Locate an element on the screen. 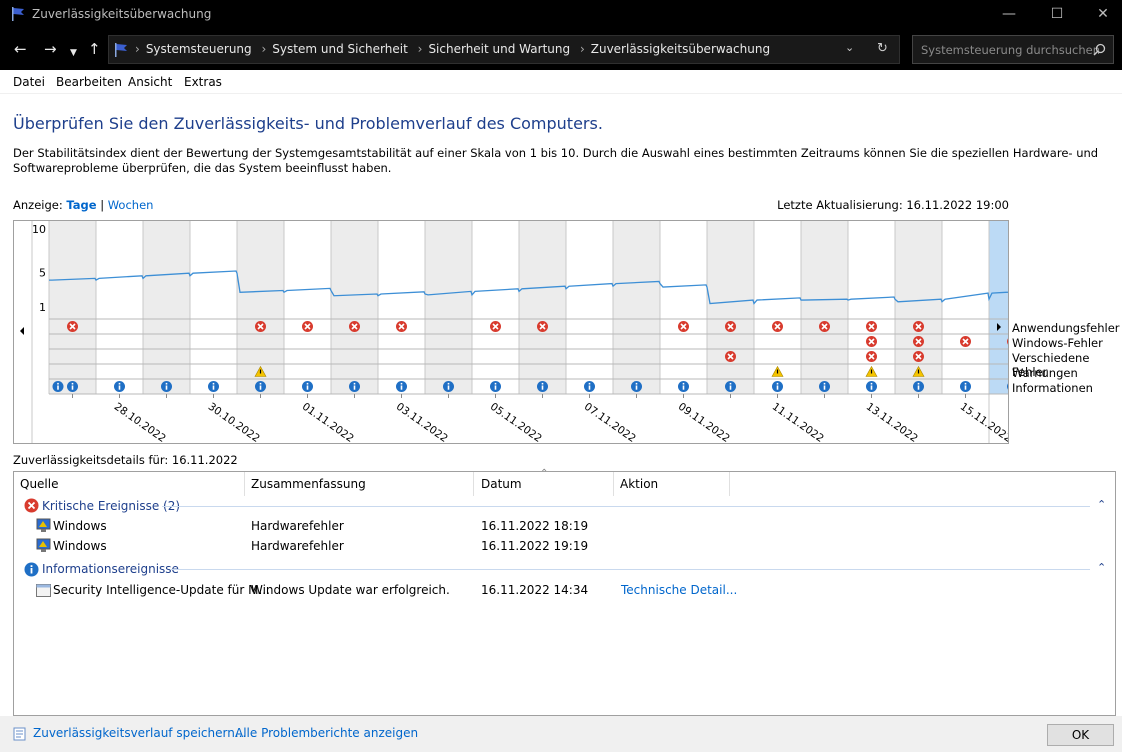 This screenshot has width=1122, height=752. x-tick-label: 28.10.2022 is located at coordinates (140, 422).